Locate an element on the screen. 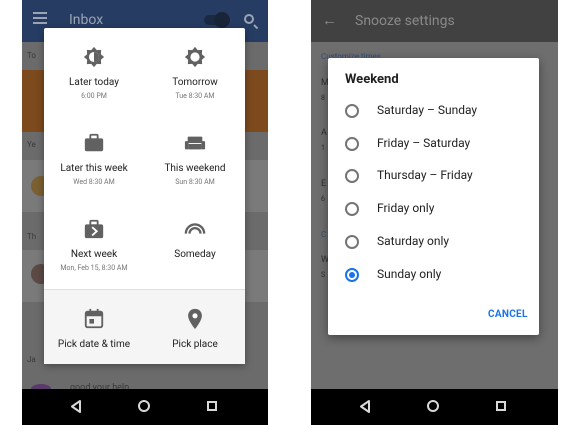 This screenshot has height=425, width=579. snooze-option-label: This weekend is located at coordinates (195, 168).